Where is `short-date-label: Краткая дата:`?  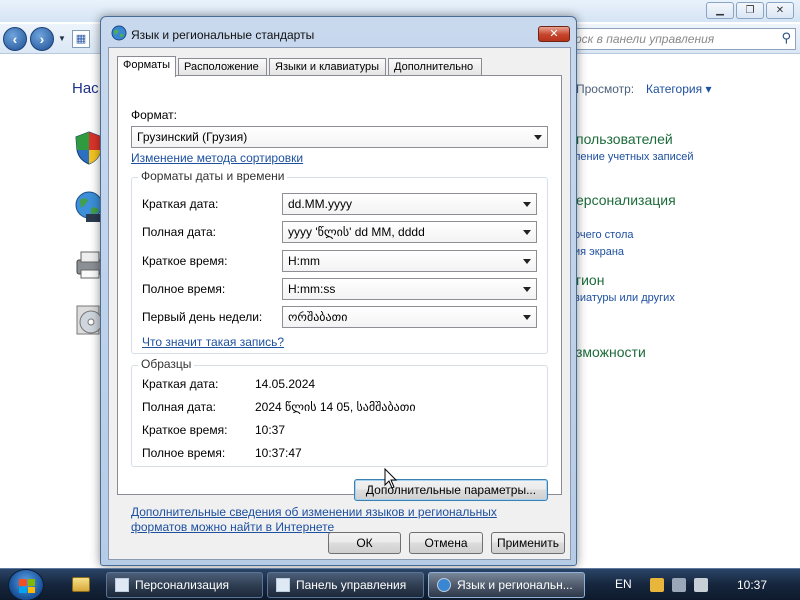 short-date-label: Краткая дата: is located at coordinates (180, 204).